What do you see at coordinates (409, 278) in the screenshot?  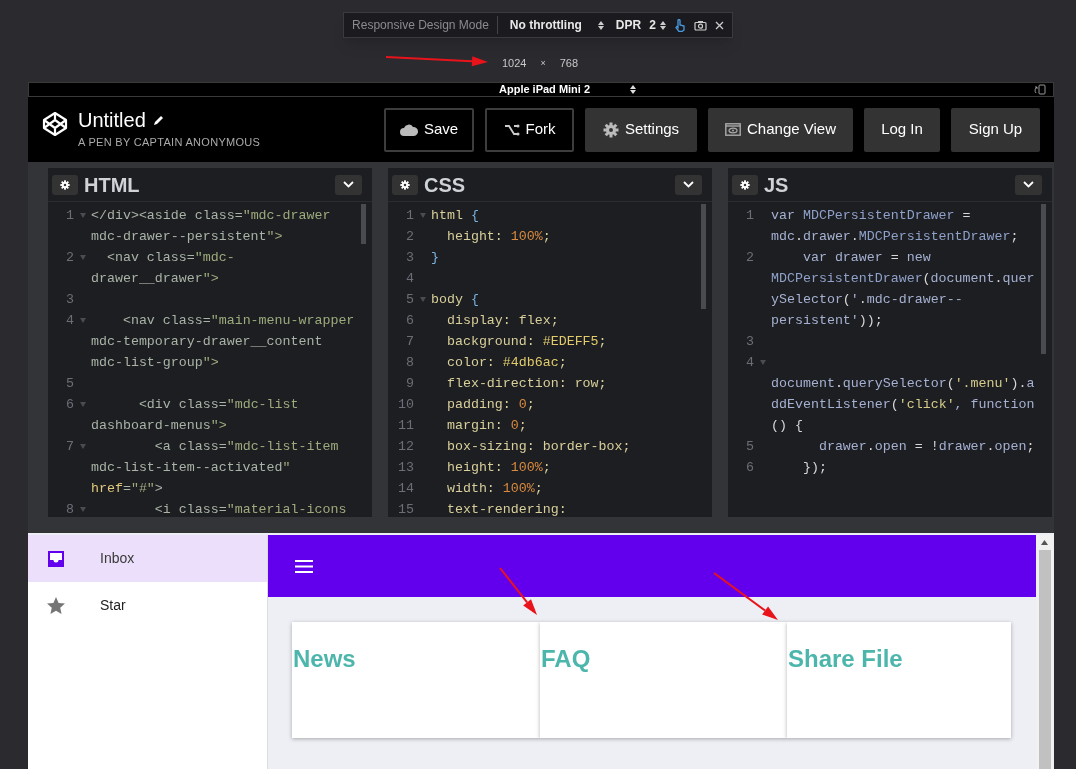 I see `line-number: 4` at bounding box center [409, 278].